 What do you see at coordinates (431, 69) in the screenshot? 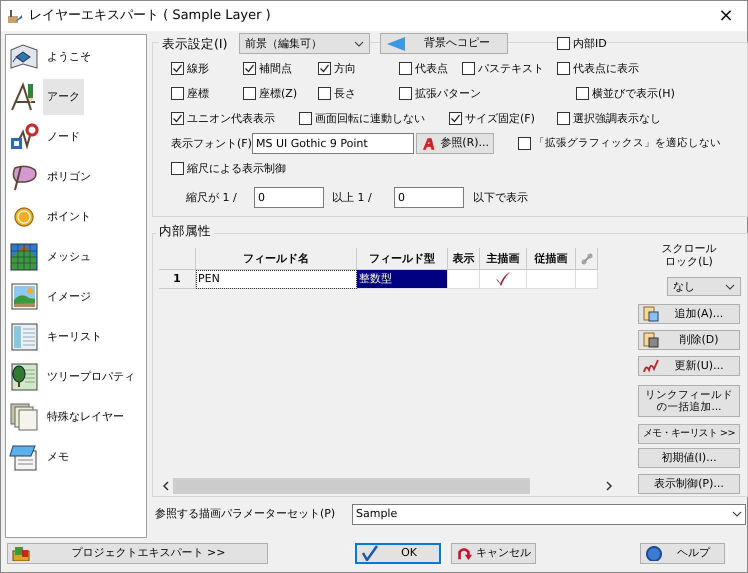
I see `checkbox-label: 代表点` at bounding box center [431, 69].